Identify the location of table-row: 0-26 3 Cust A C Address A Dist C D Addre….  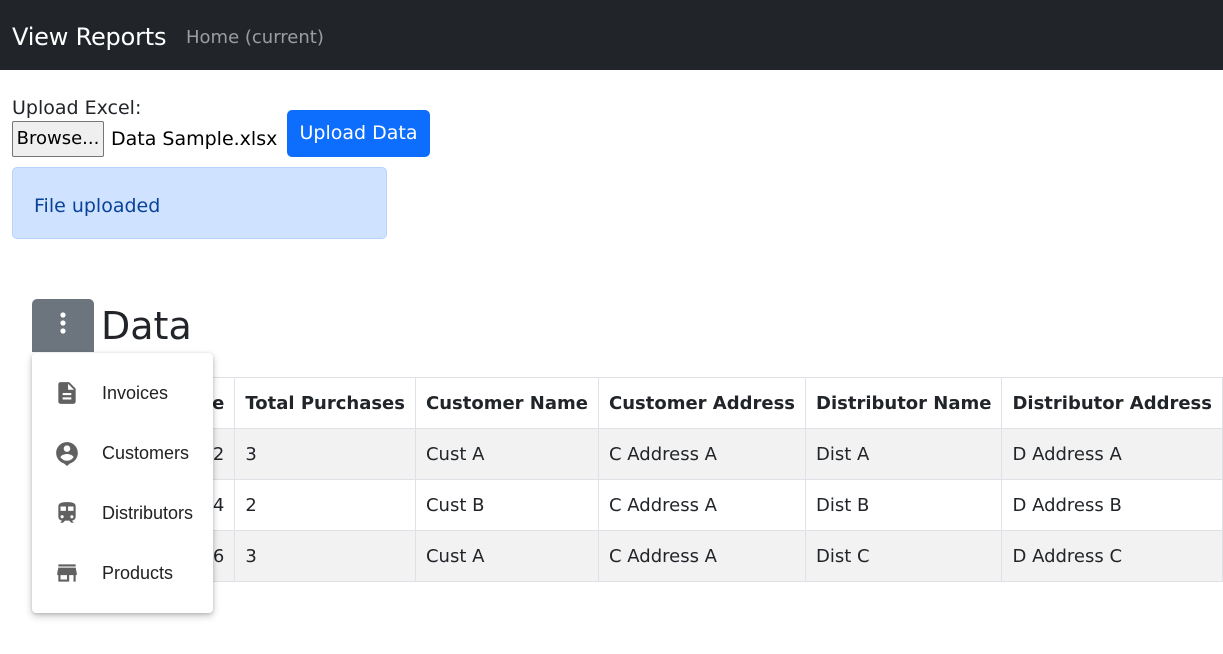
(666, 556).